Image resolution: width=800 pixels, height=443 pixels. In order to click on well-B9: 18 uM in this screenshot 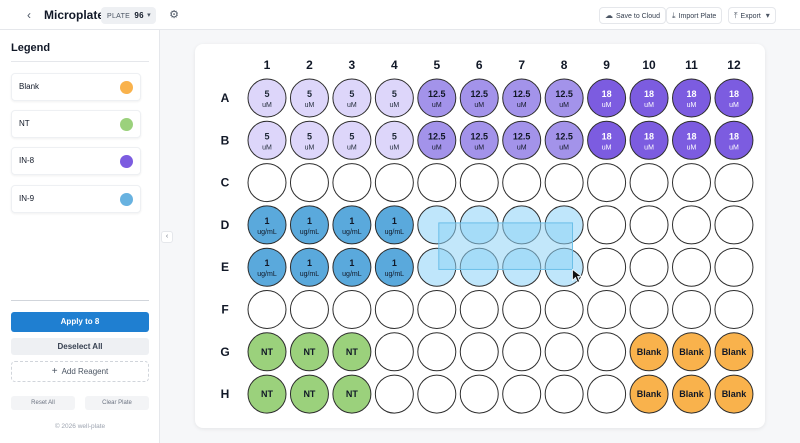, I will do `click(607, 140)`.